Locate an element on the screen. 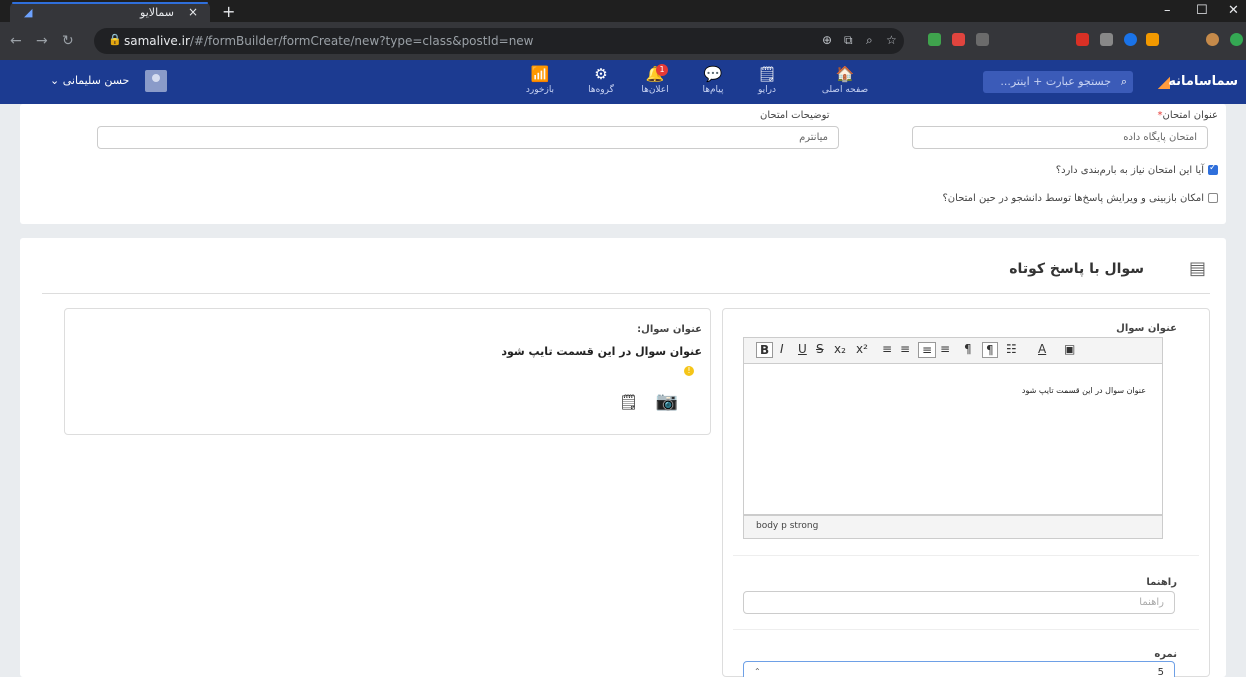  tab-accent is located at coordinates (110, 3).